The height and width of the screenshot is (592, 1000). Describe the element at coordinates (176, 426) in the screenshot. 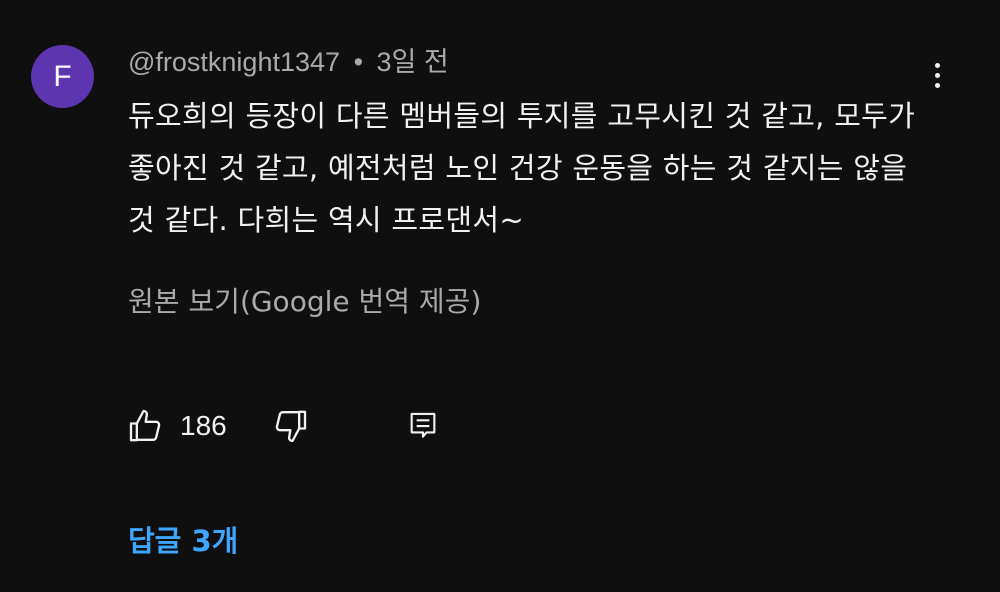

I see `like-button: 186` at that location.